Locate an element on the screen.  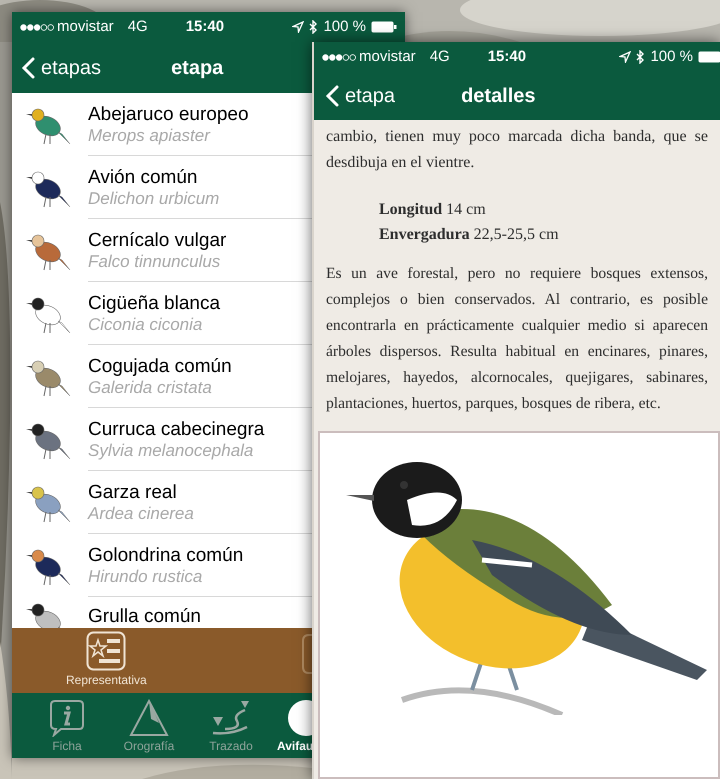
measurement: Envergadura 22,5-25,5 cm is located at coordinates (469, 235).